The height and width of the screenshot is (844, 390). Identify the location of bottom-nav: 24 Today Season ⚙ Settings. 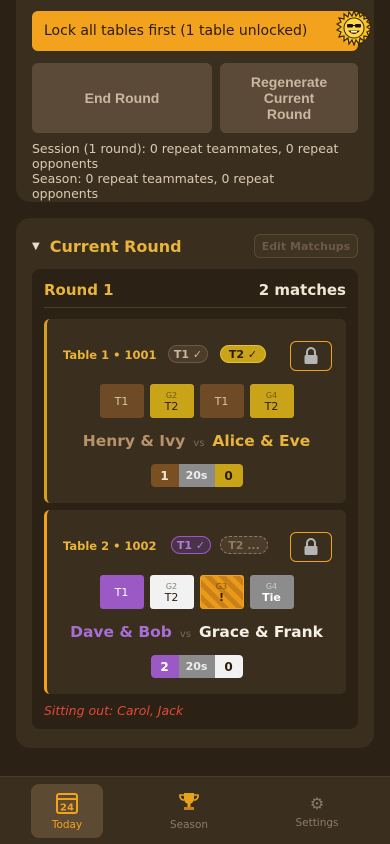
(195, 810).